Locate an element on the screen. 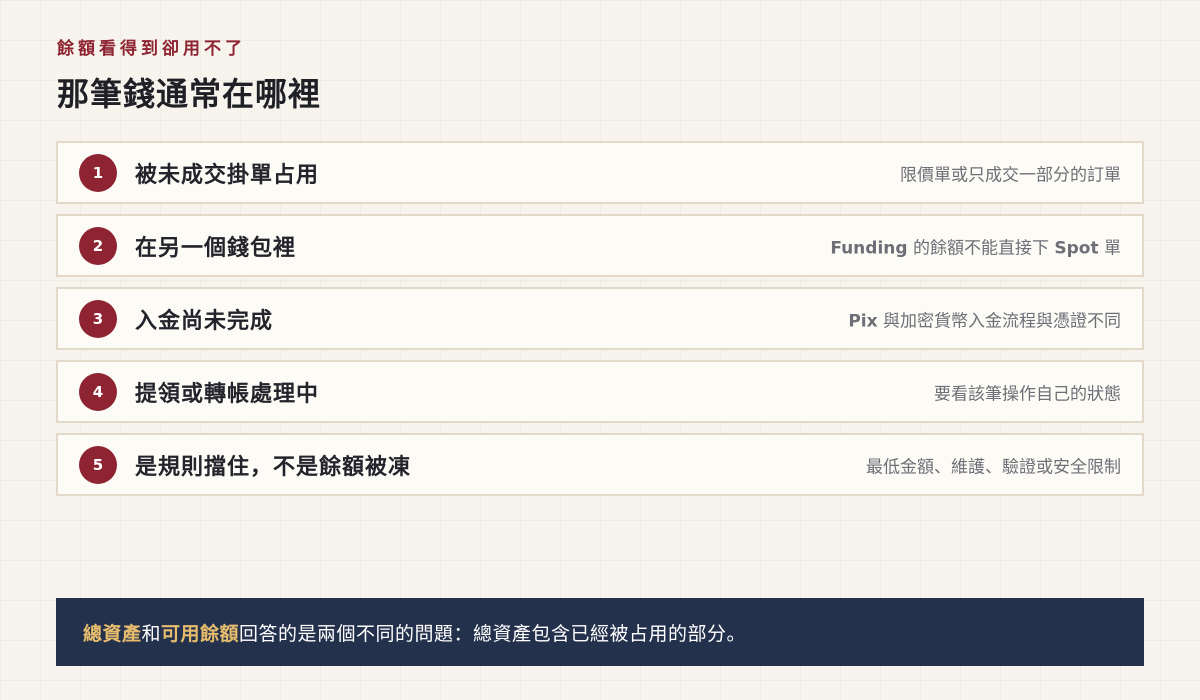 The image size is (1200, 700). highlight-total-assets: 總資產 is located at coordinates (112, 633).